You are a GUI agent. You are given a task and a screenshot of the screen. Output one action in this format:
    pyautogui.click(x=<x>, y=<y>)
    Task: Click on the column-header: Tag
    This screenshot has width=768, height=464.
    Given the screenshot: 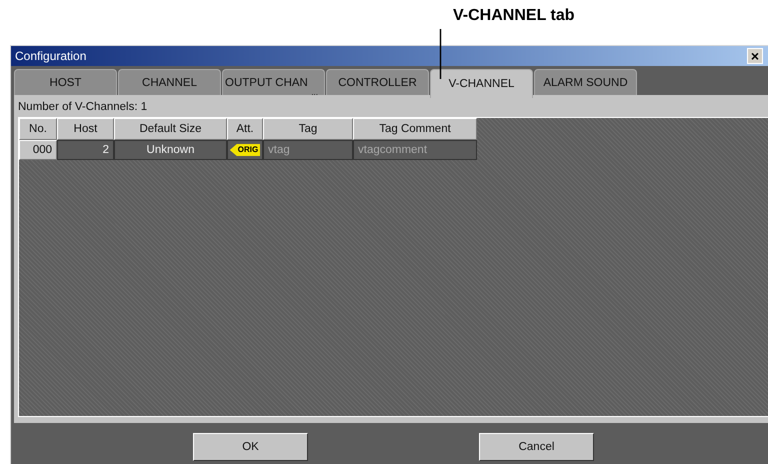 What is the action you would take?
    pyautogui.click(x=308, y=129)
    